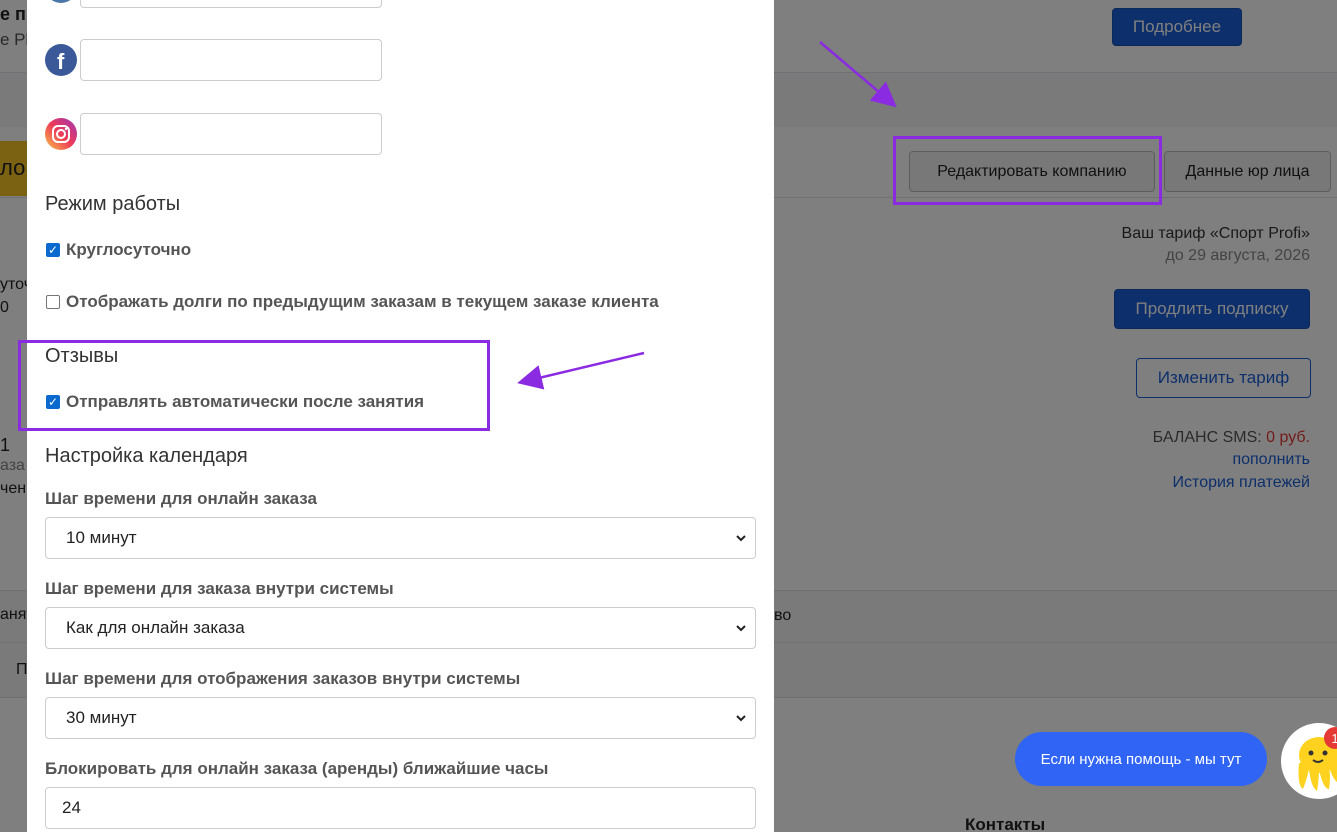  I want to click on online-step-label: Шаг времени для онлайн заказа, so click(181, 498).